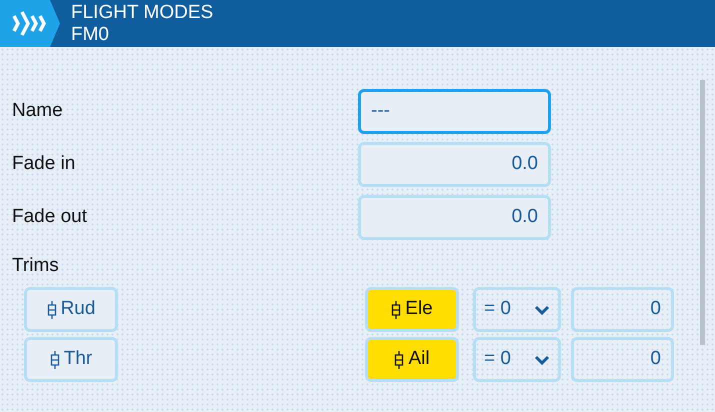 This screenshot has width=715, height=412. I want to click on trim-button: Ele, so click(412, 309).